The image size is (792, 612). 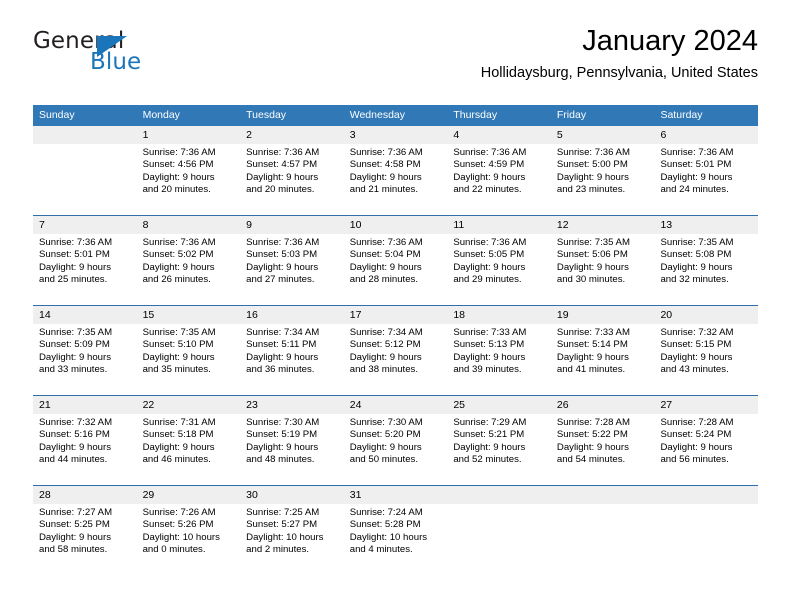 What do you see at coordinates (85, 315) in the screenshot?
I see `day-number: 14` at bounding box center [85, 315].